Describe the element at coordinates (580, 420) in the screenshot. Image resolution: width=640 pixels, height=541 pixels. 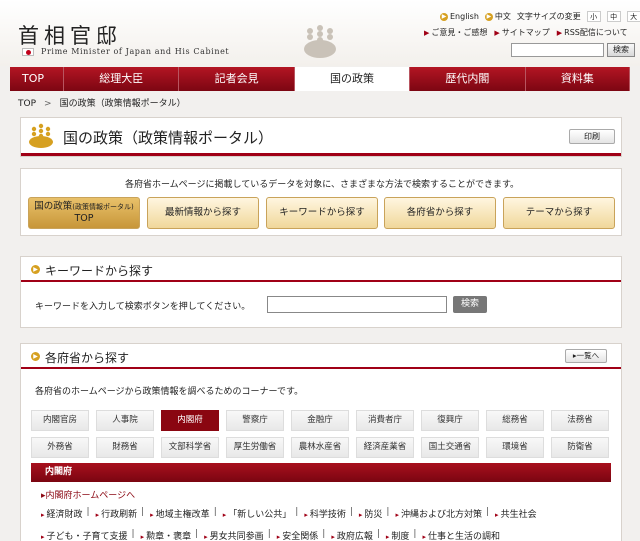
I see `ministry-tab: 法務省` at that location.